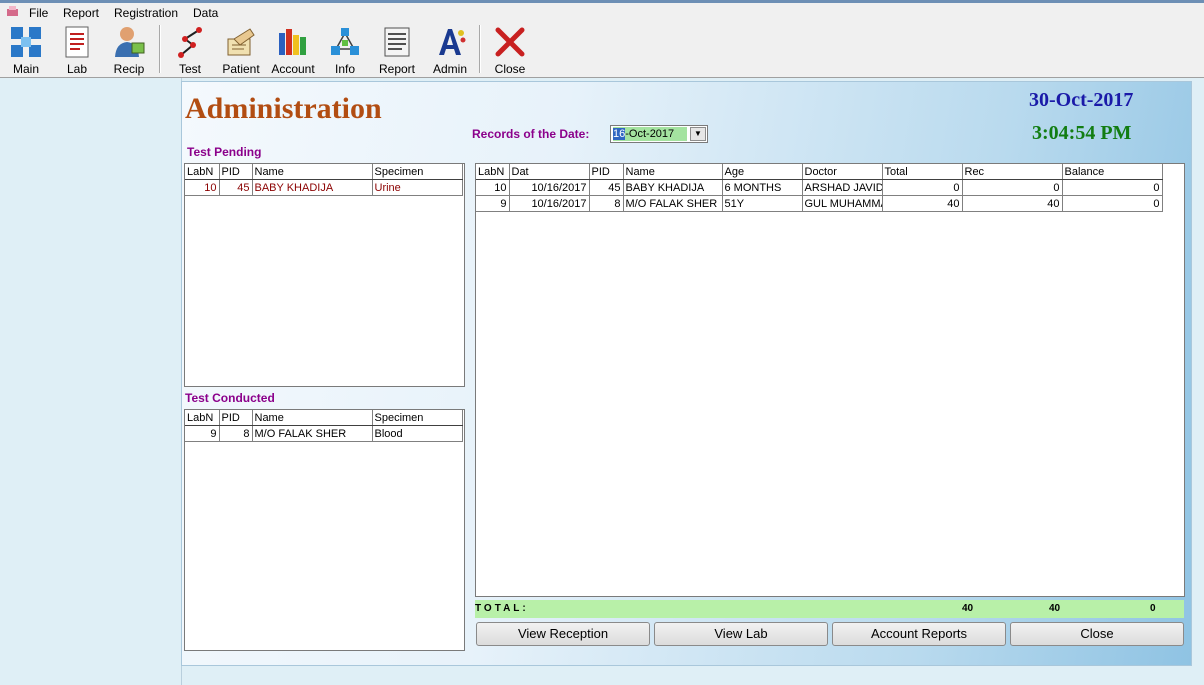 Image resolution: width=1204 pixels, height=685 pixels. I want to click on view-lab-button: View Lab, so click(741, 634).